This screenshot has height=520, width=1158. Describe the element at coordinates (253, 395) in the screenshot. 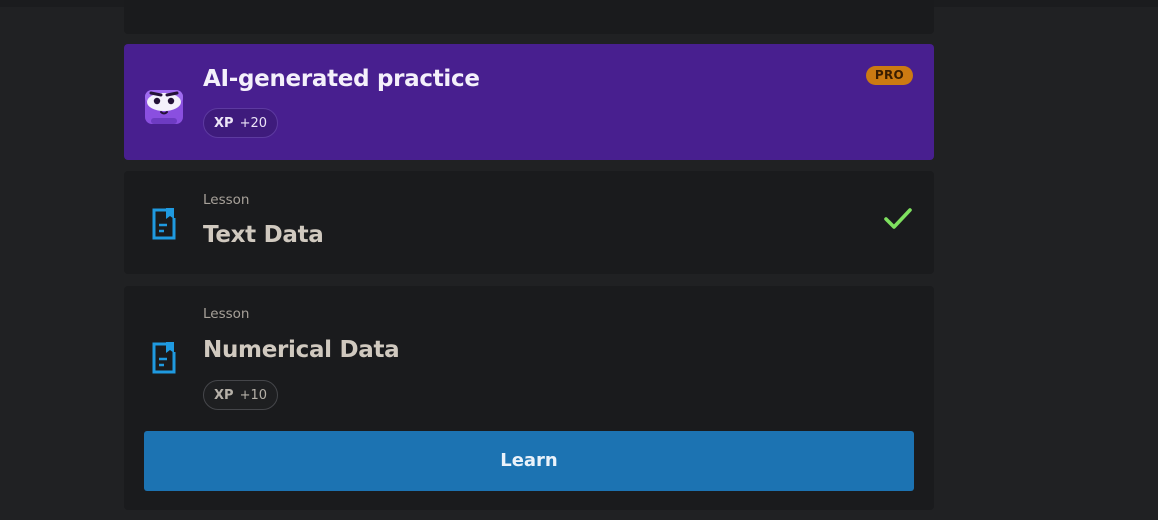

I see `xp-value: +10` at that location.